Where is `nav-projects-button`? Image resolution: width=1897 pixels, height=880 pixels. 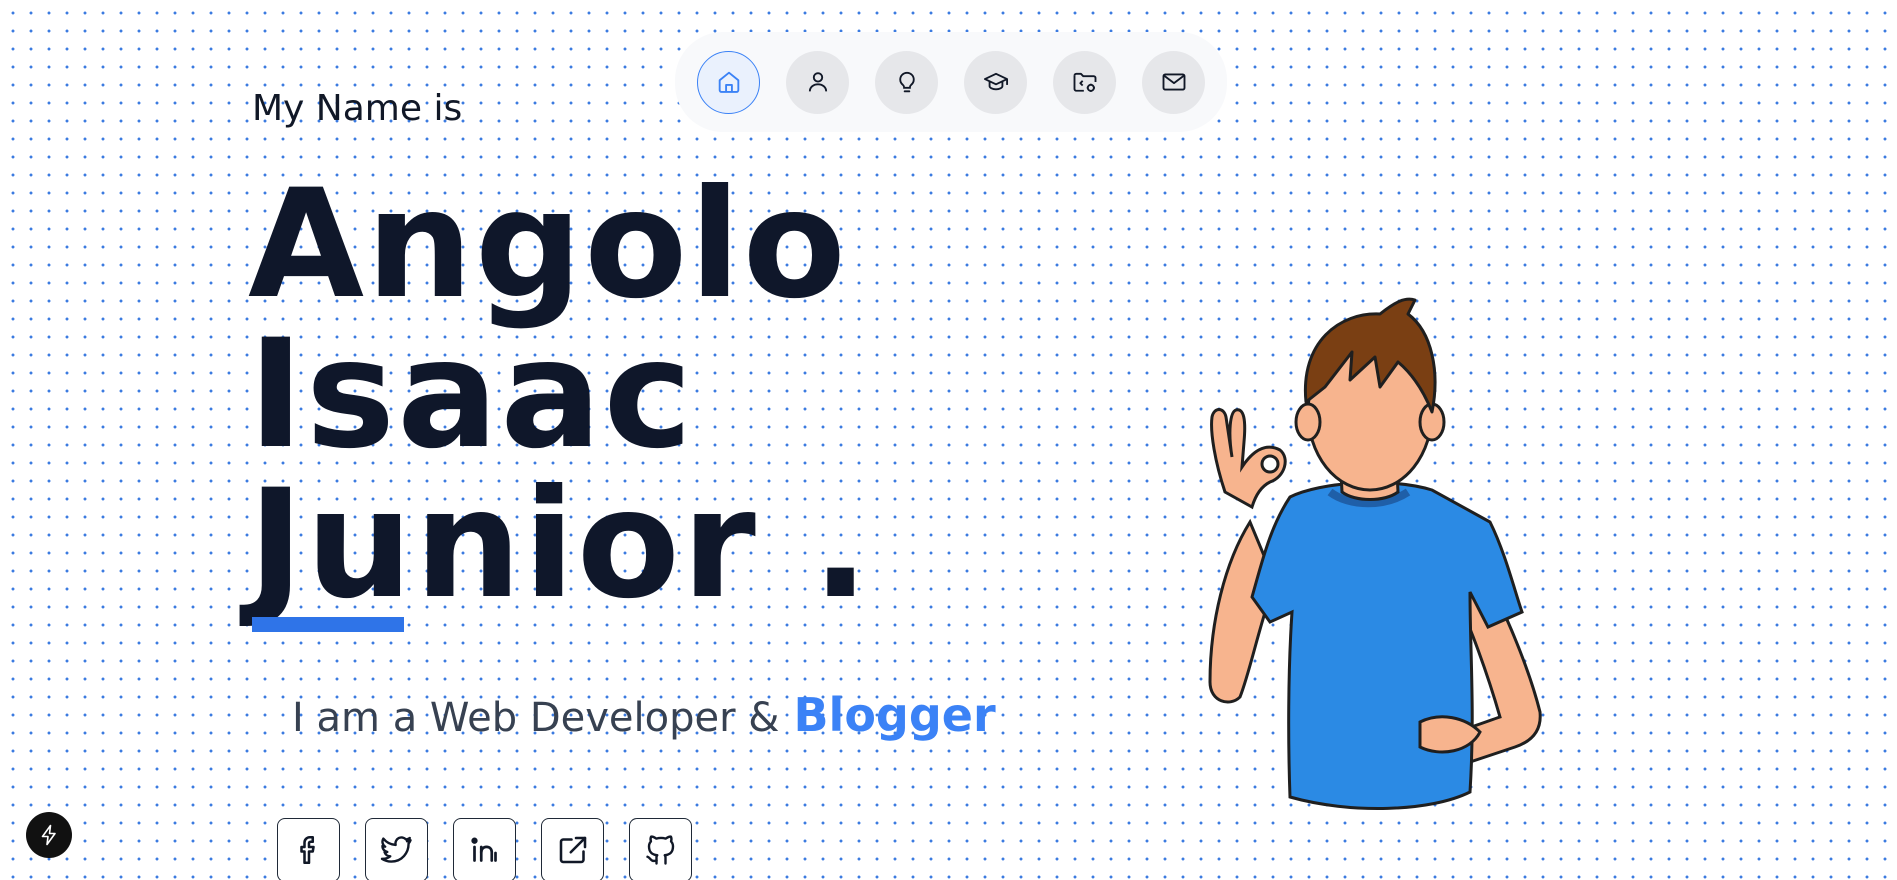
nav-projects-button is located at coordinates (1084, 82).